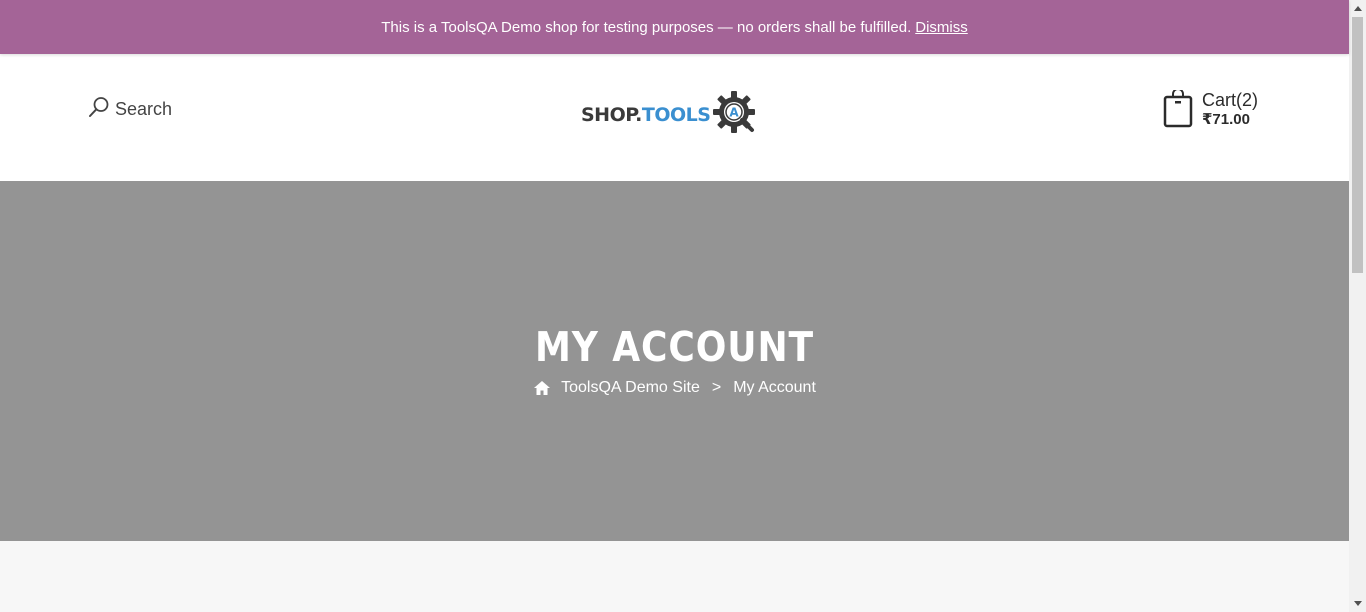 Image resolution: width=1366 pixels, height=612 pixels. I want to click on main-content, so click(674, 576).